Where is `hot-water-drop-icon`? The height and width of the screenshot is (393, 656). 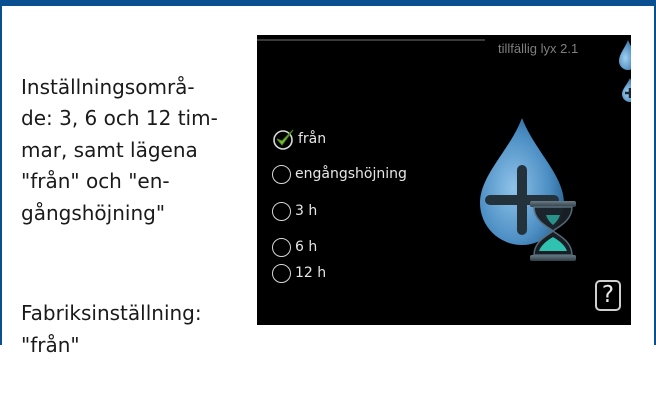
hot-water-drop-icon is located at coordinates (625, 55).